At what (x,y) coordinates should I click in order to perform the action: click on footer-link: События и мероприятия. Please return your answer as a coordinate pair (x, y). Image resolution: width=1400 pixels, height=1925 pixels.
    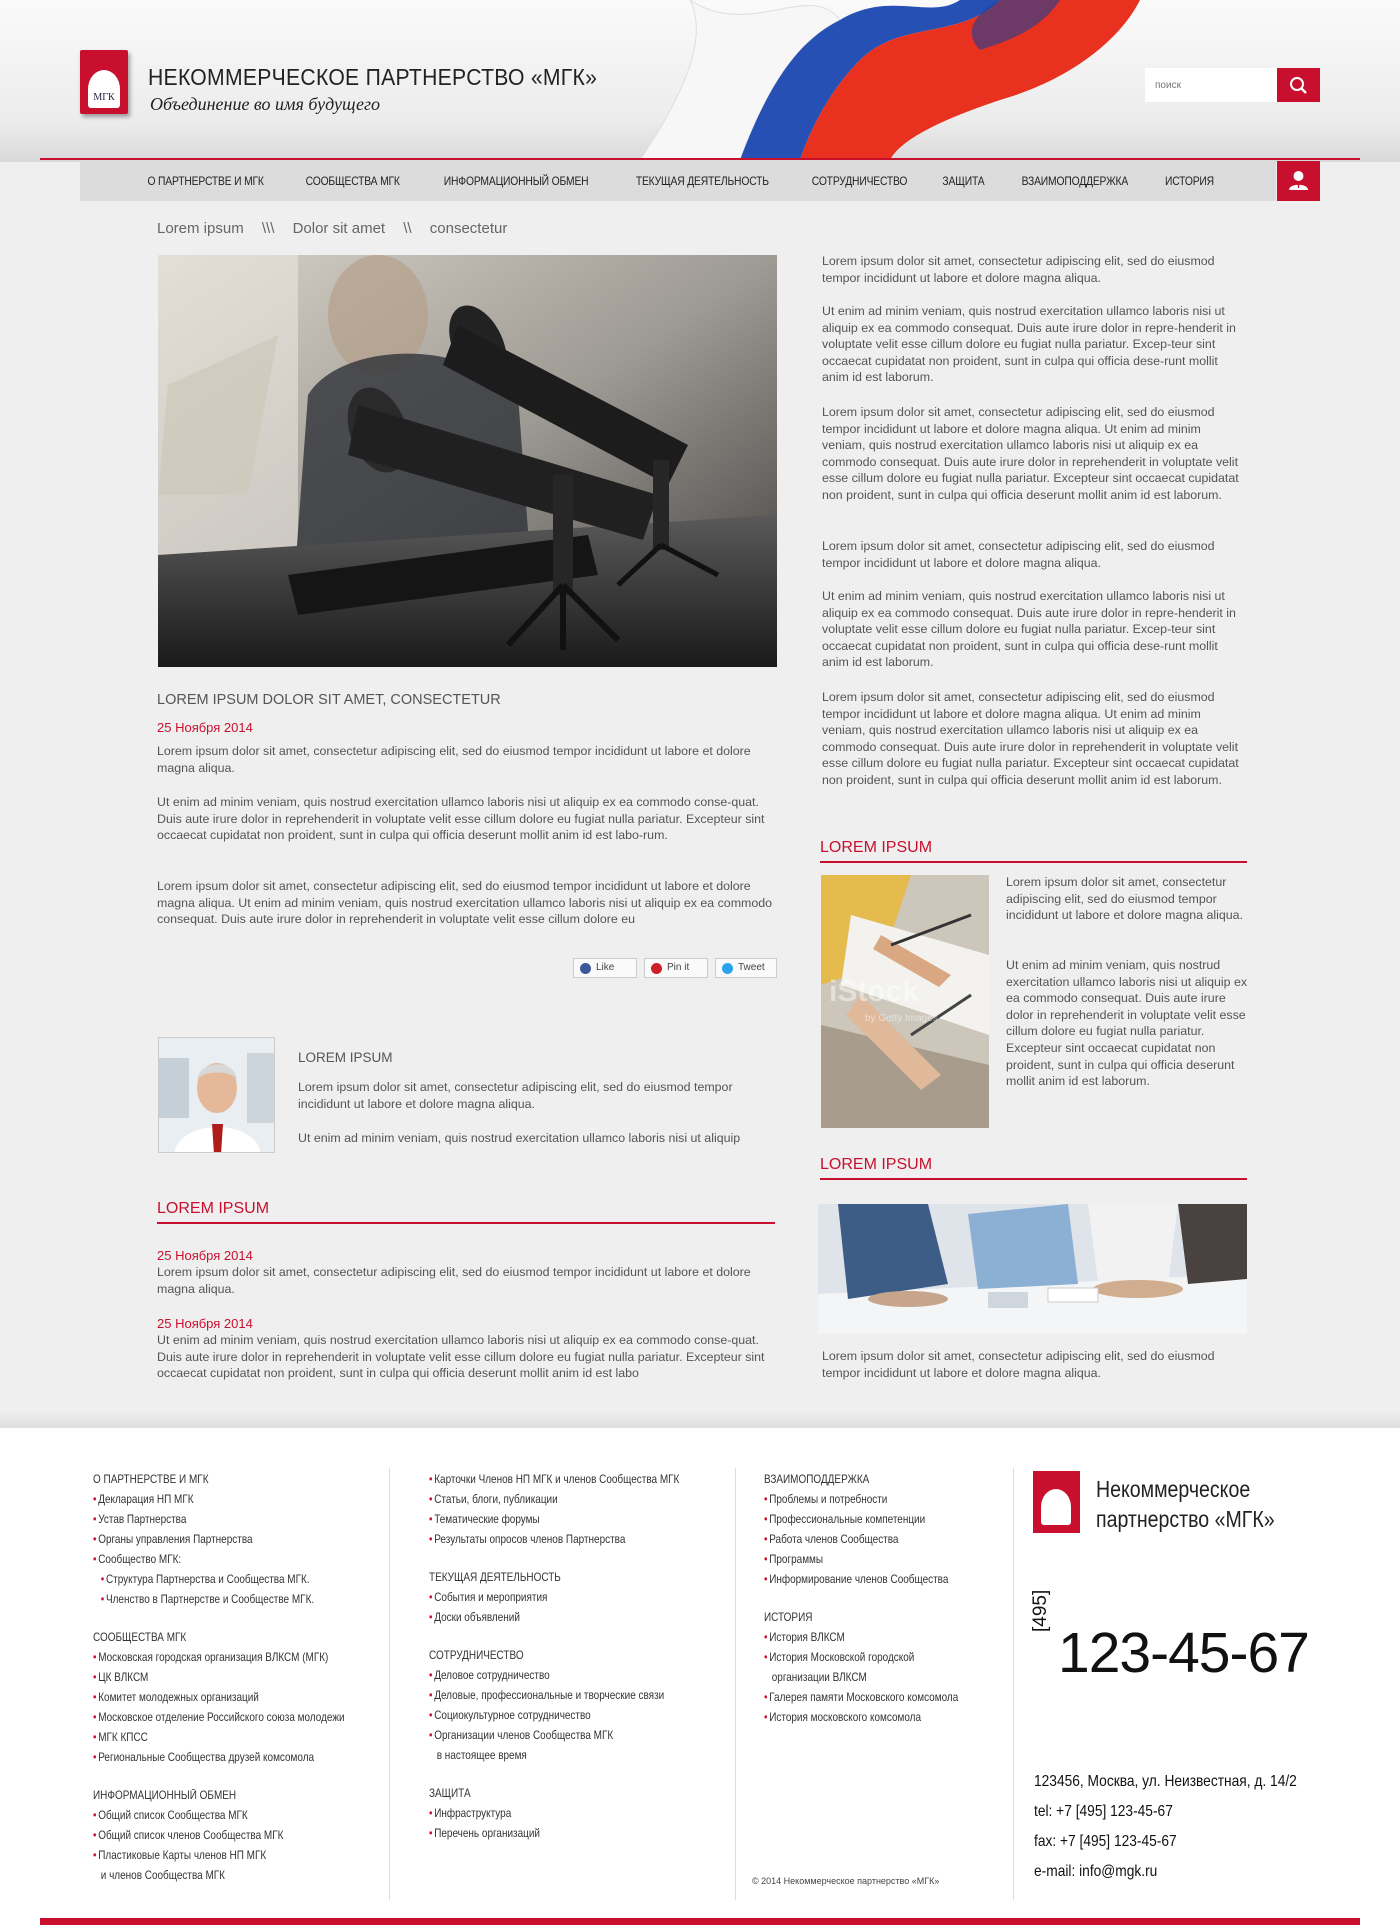
    Looking at the image, I should click on (554, 1598).